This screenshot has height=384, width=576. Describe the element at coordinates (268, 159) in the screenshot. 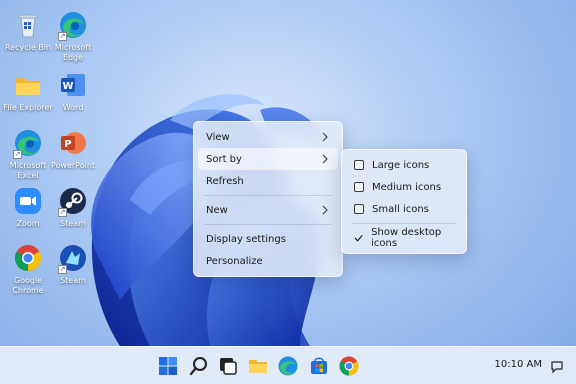

I see `menu-item-sort-by: Sort by` at that location.